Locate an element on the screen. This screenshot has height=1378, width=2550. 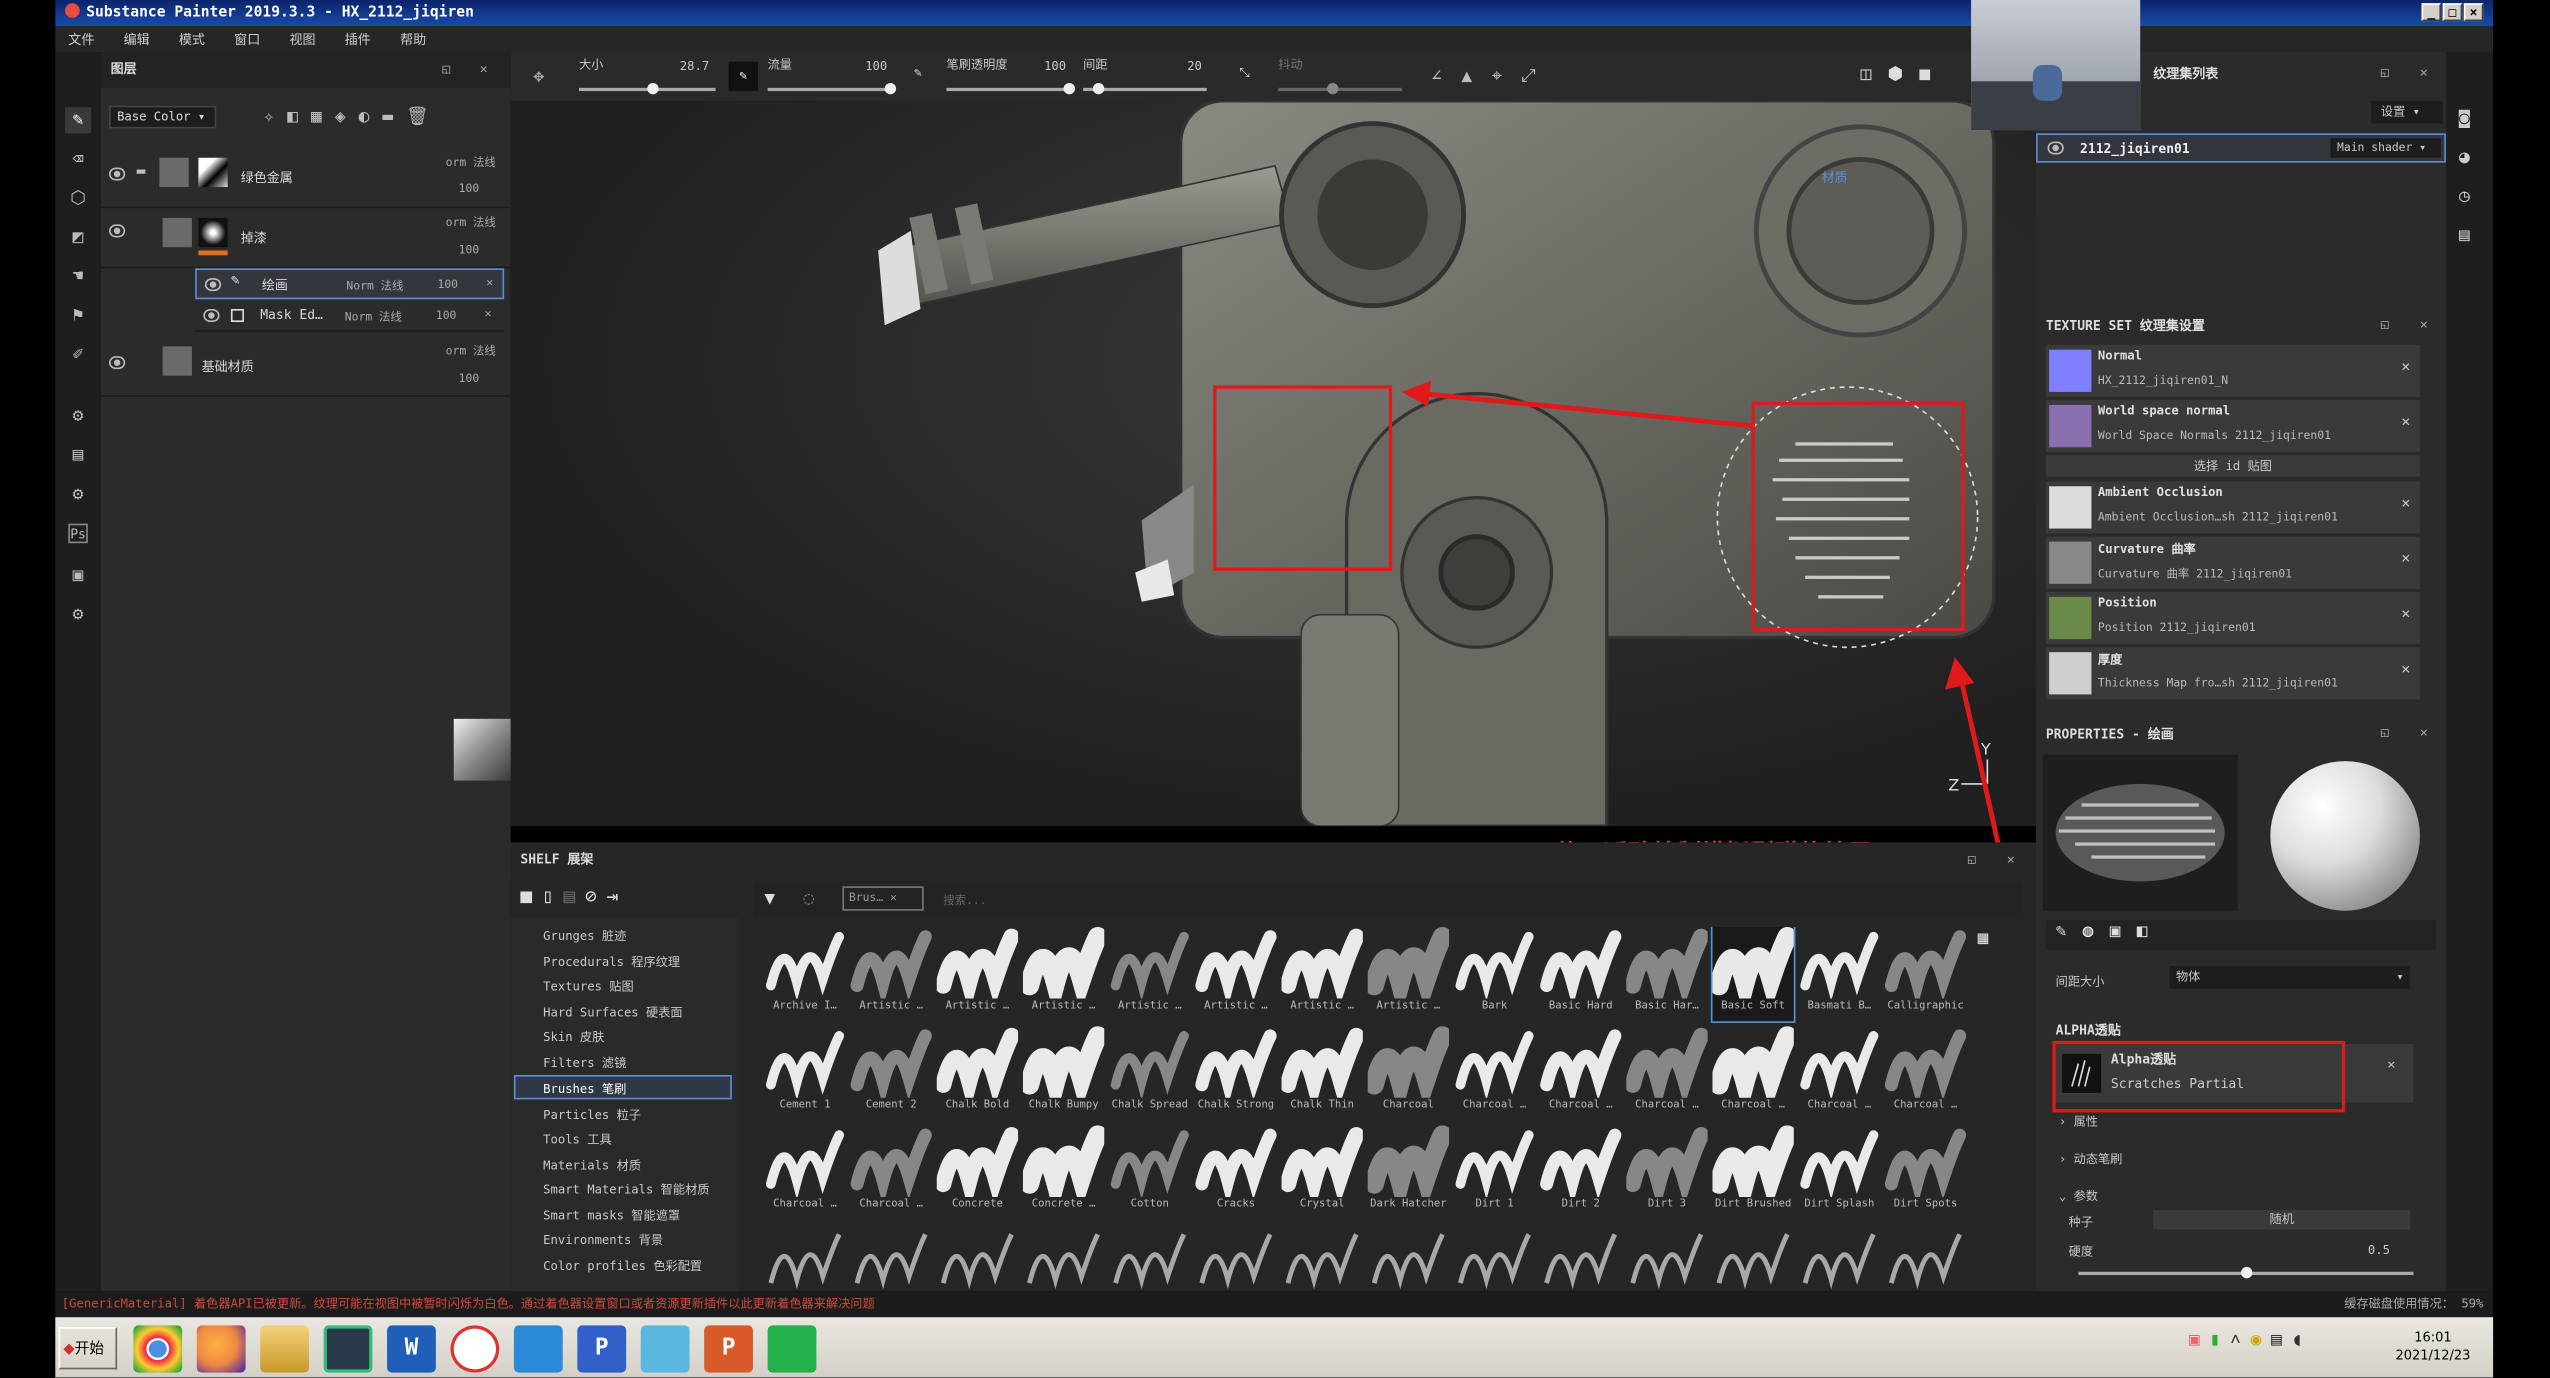
layer-row: Mask Ed… Norm 法线 100 ✕ is located at coordinates (350, 316).